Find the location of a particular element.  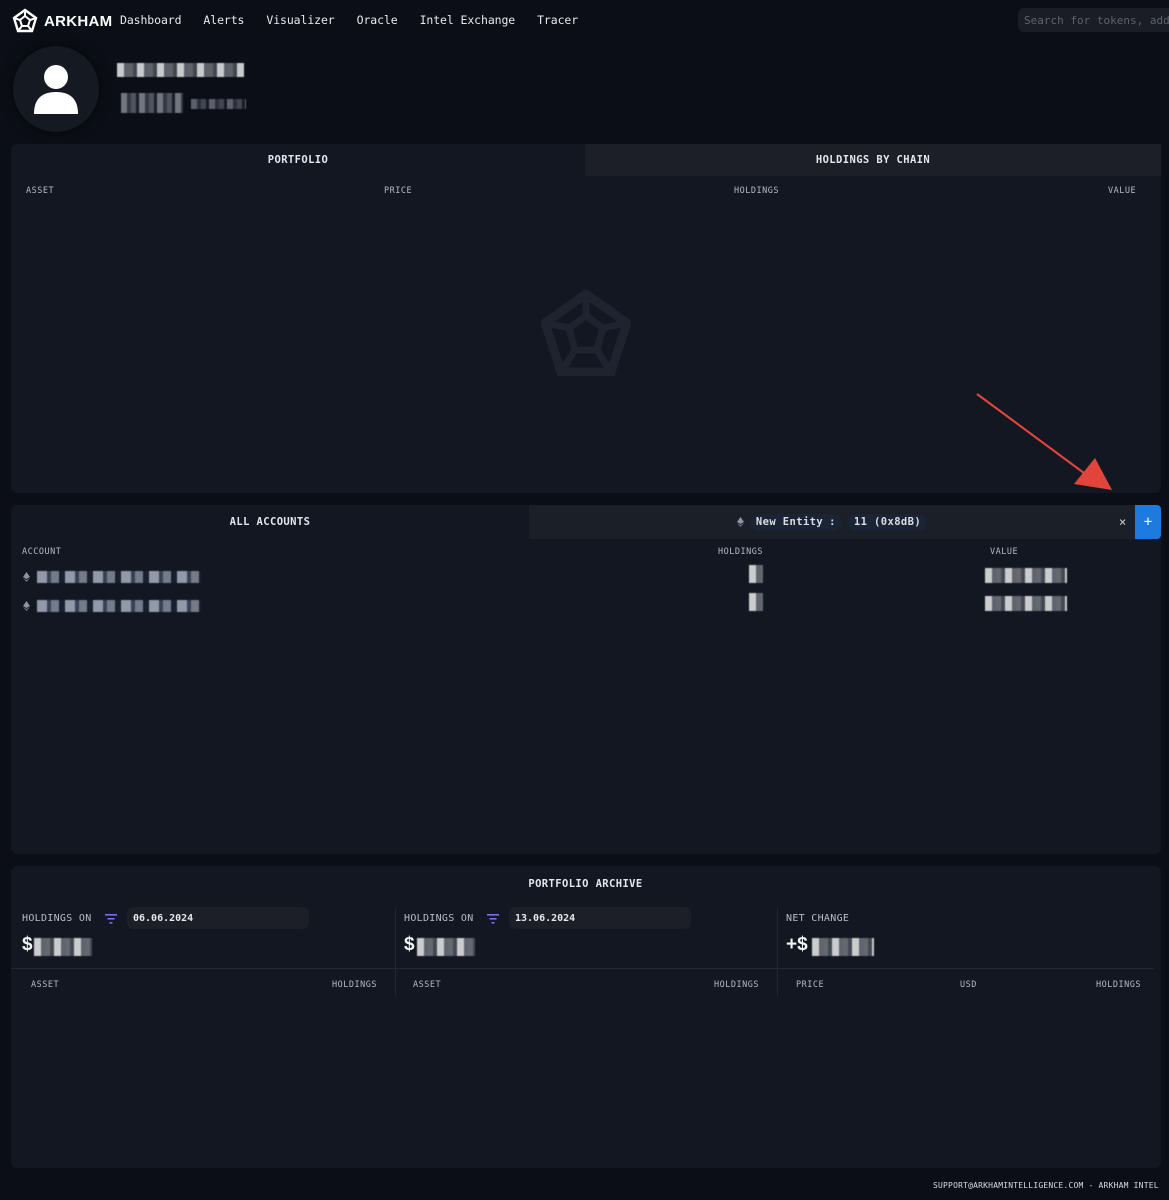

date-picker-start: 06.06.2024 is located at coordinates (218, 918).